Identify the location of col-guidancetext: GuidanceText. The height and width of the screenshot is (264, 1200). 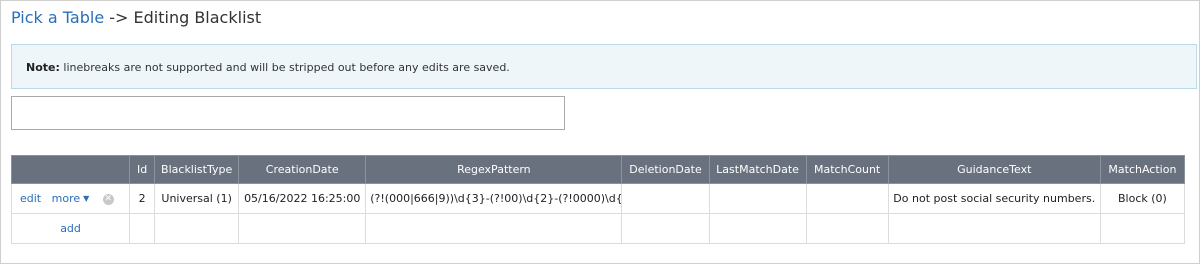
(994, 169).